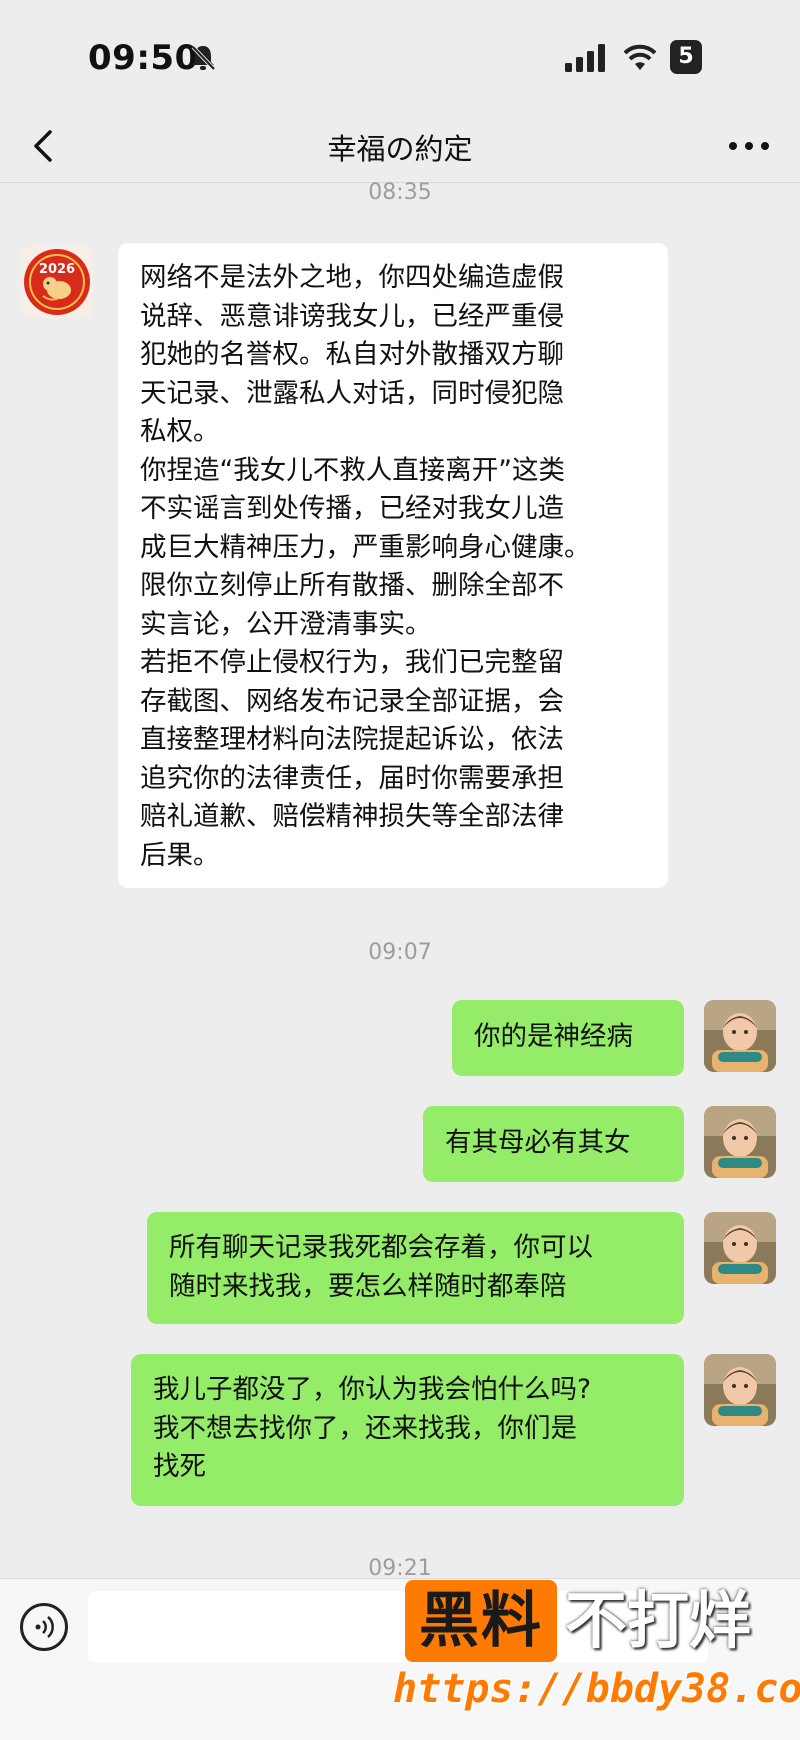 Image resolution: width=800 pixels, height=1740 pixels. I want to click on message-text: 你的是神经病, so click(553, 1036).